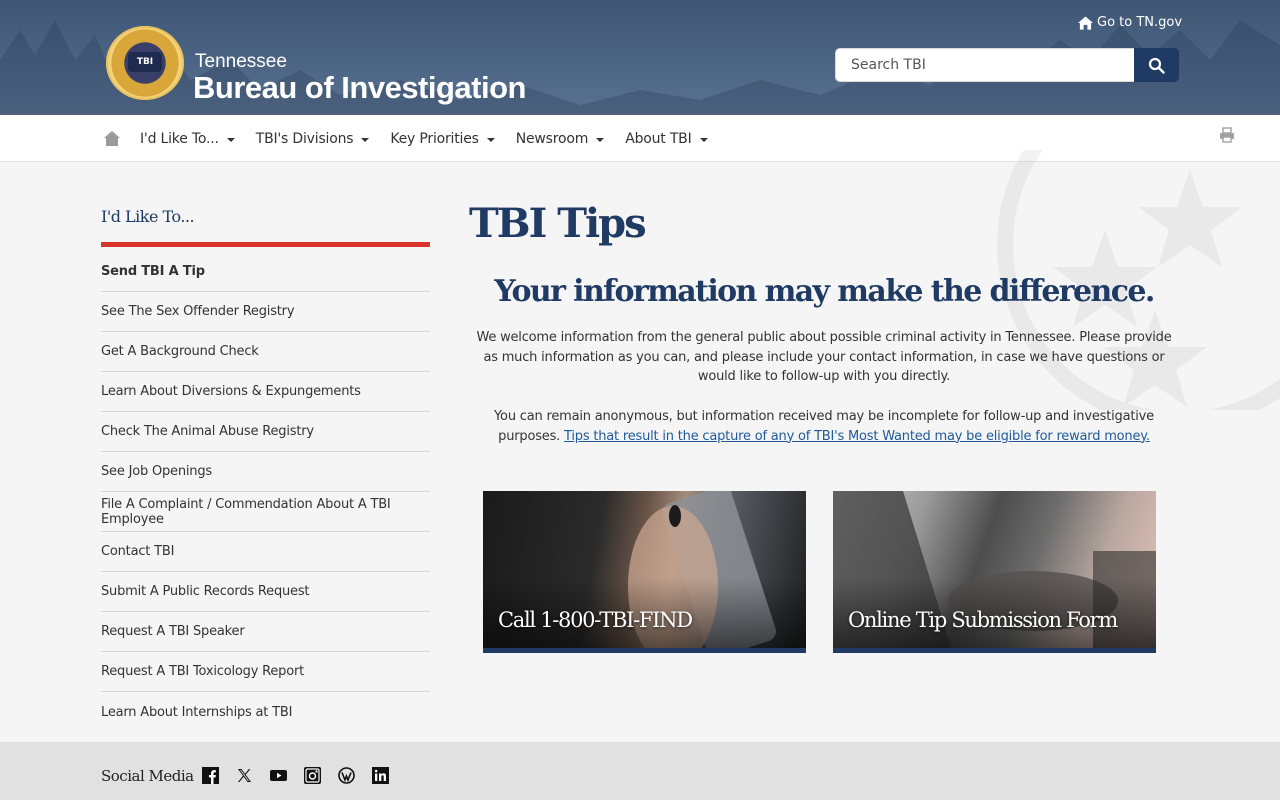 The image size is (1280, 800). Describe the element at coordinates (210, 775) in the screenshot. I see `facebook-icon` at that location.